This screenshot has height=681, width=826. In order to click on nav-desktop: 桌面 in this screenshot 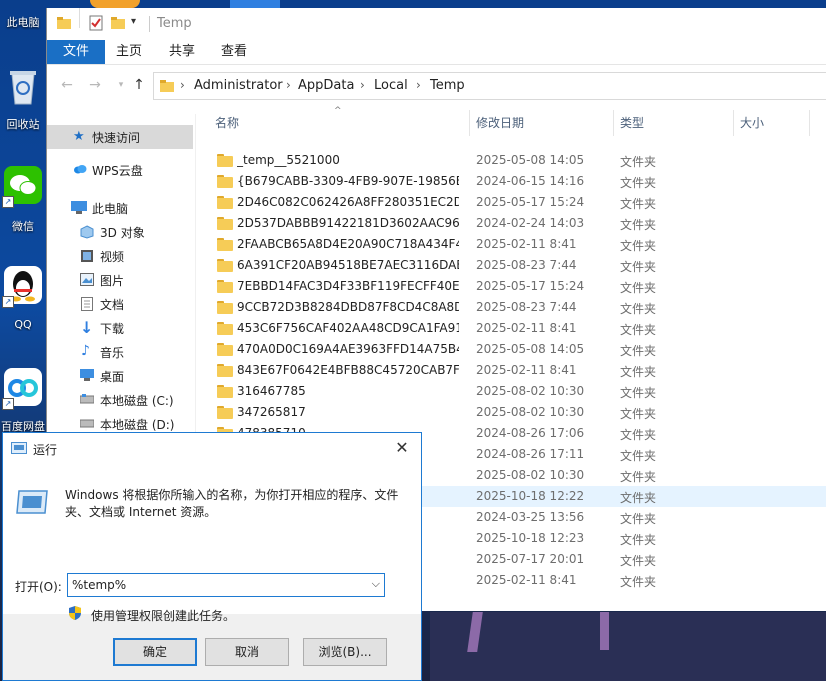, I will do `click(120, 376)`.